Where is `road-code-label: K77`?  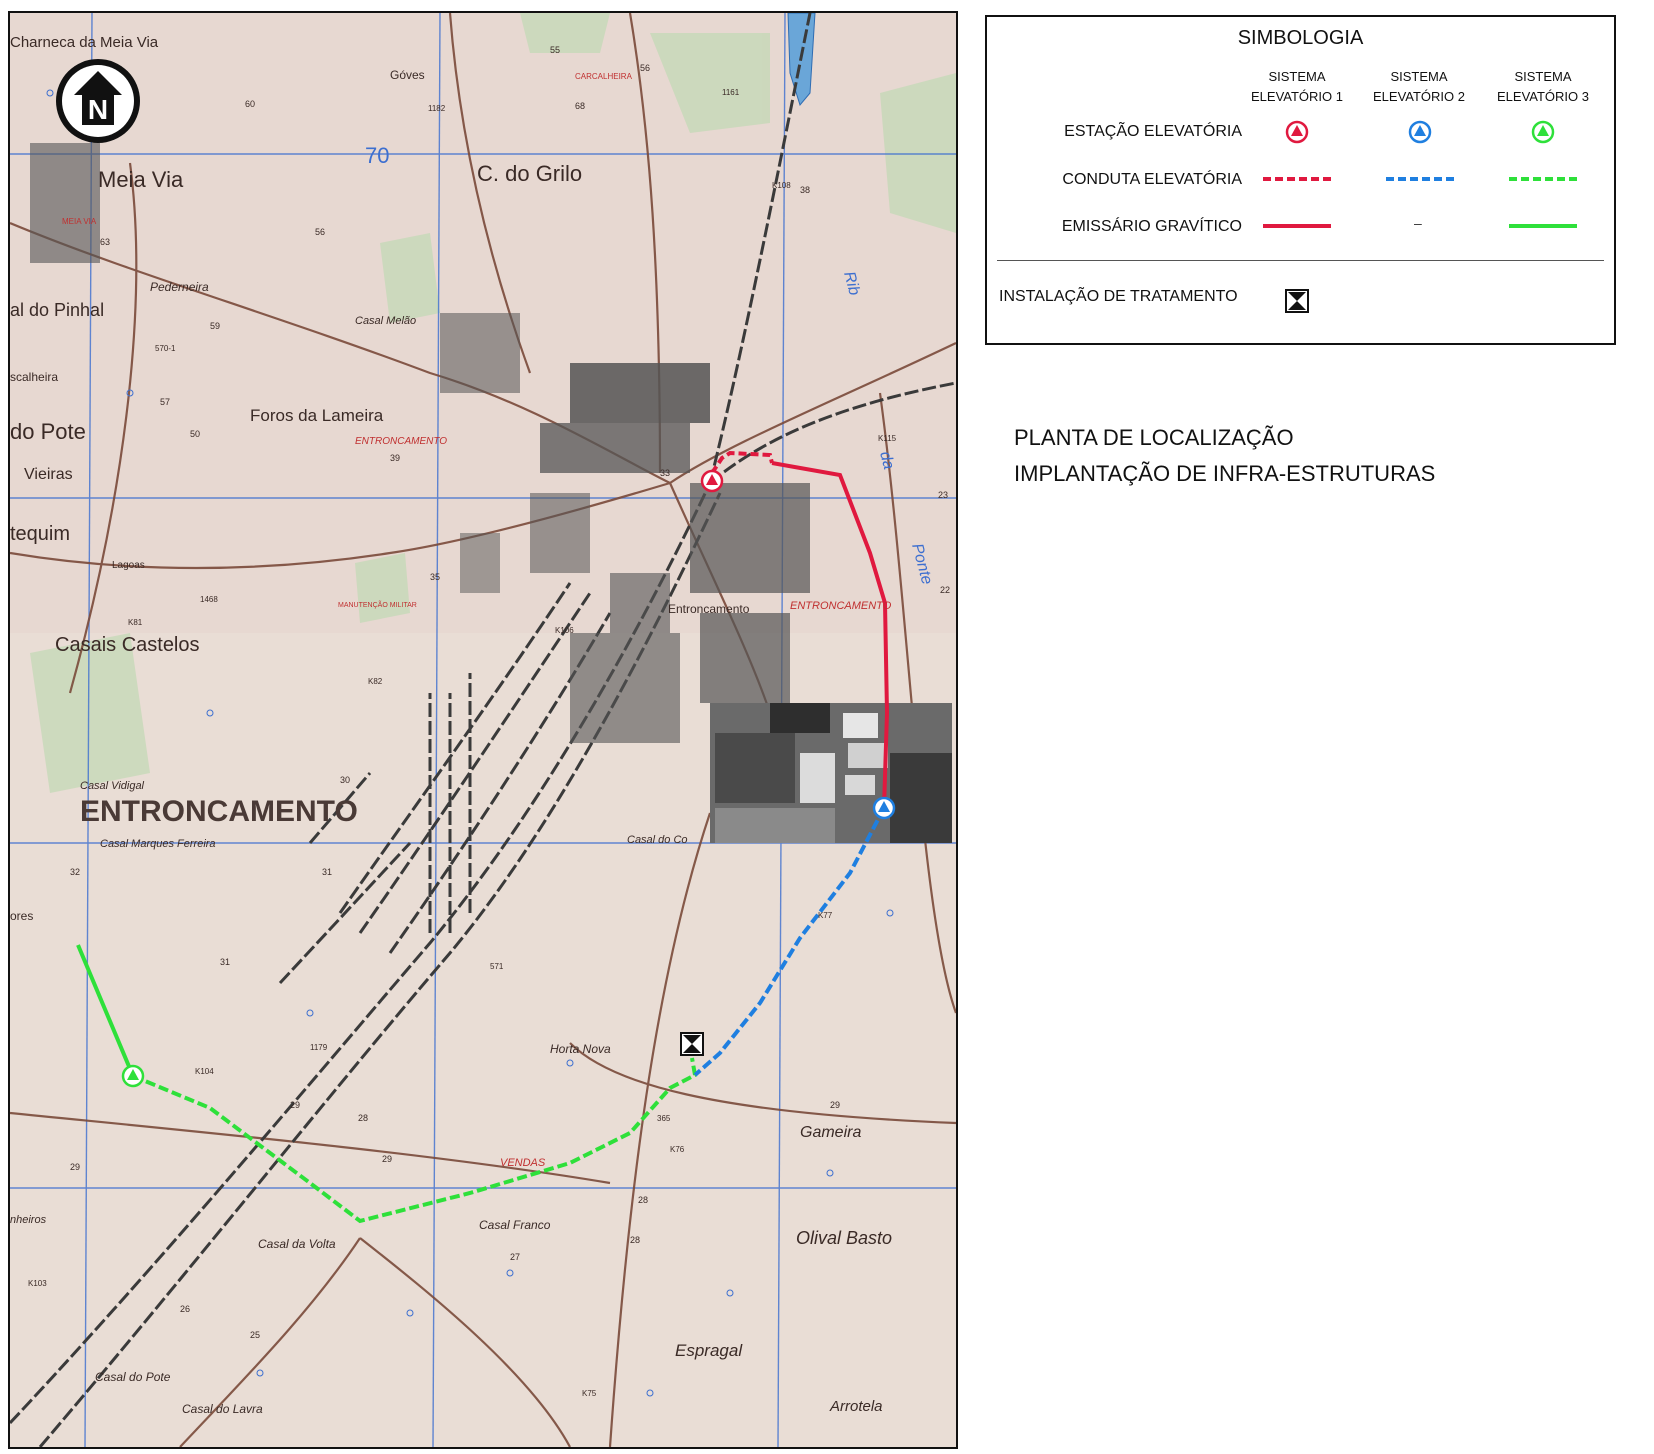
road-code-label: K77 is located at coordinates (825, 915).